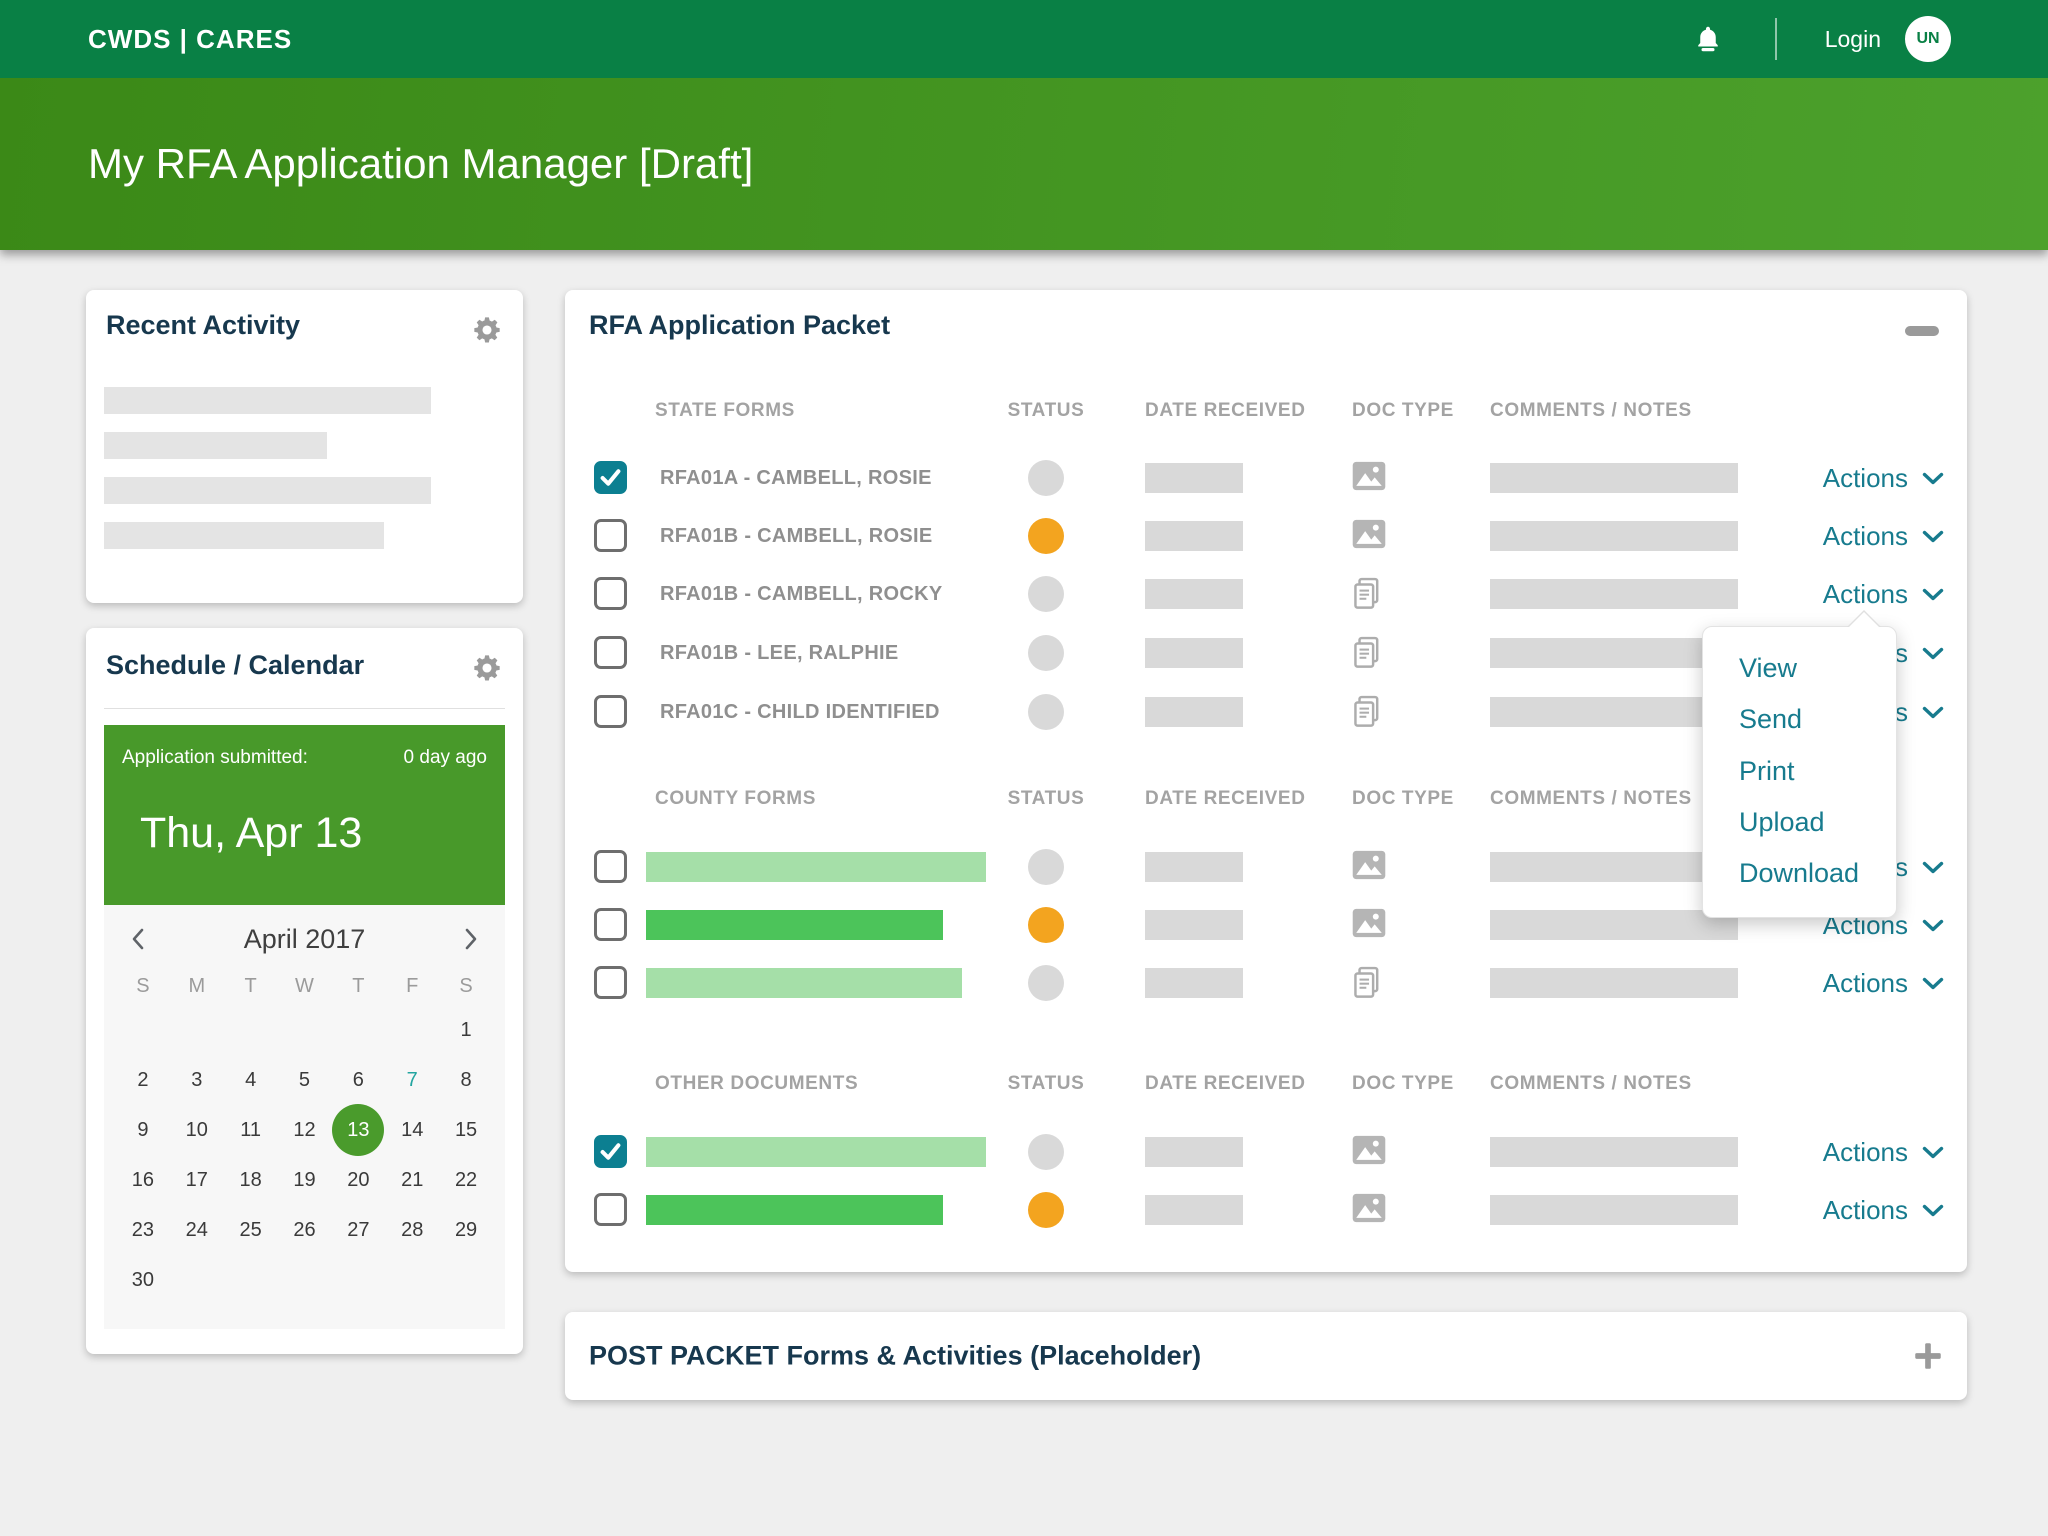 The width and height of the screenshot is (2048, 1536). Describe the element at coordinates (304, 758) in the screenshot. I see `banner-row: Application submitted: 0 day ago` at that location.